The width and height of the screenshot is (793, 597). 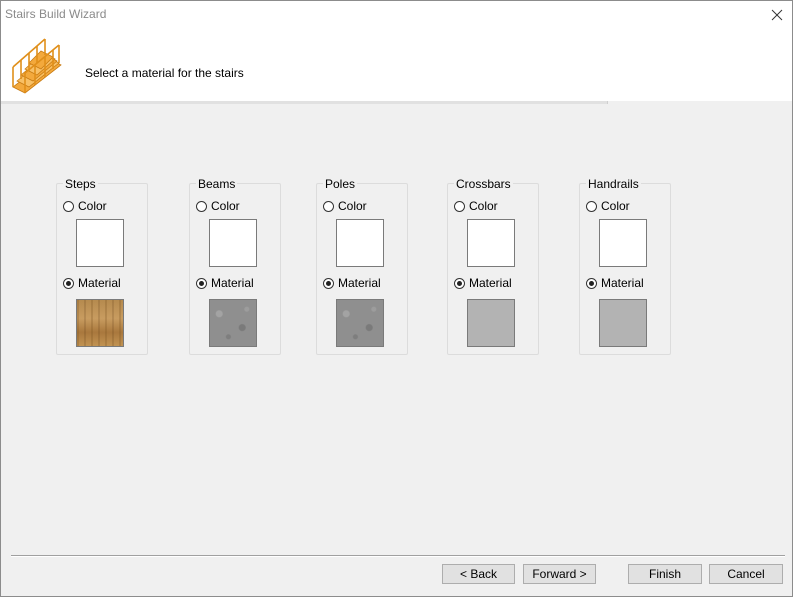 I want to click on close-button, so click(x=777, y=15).